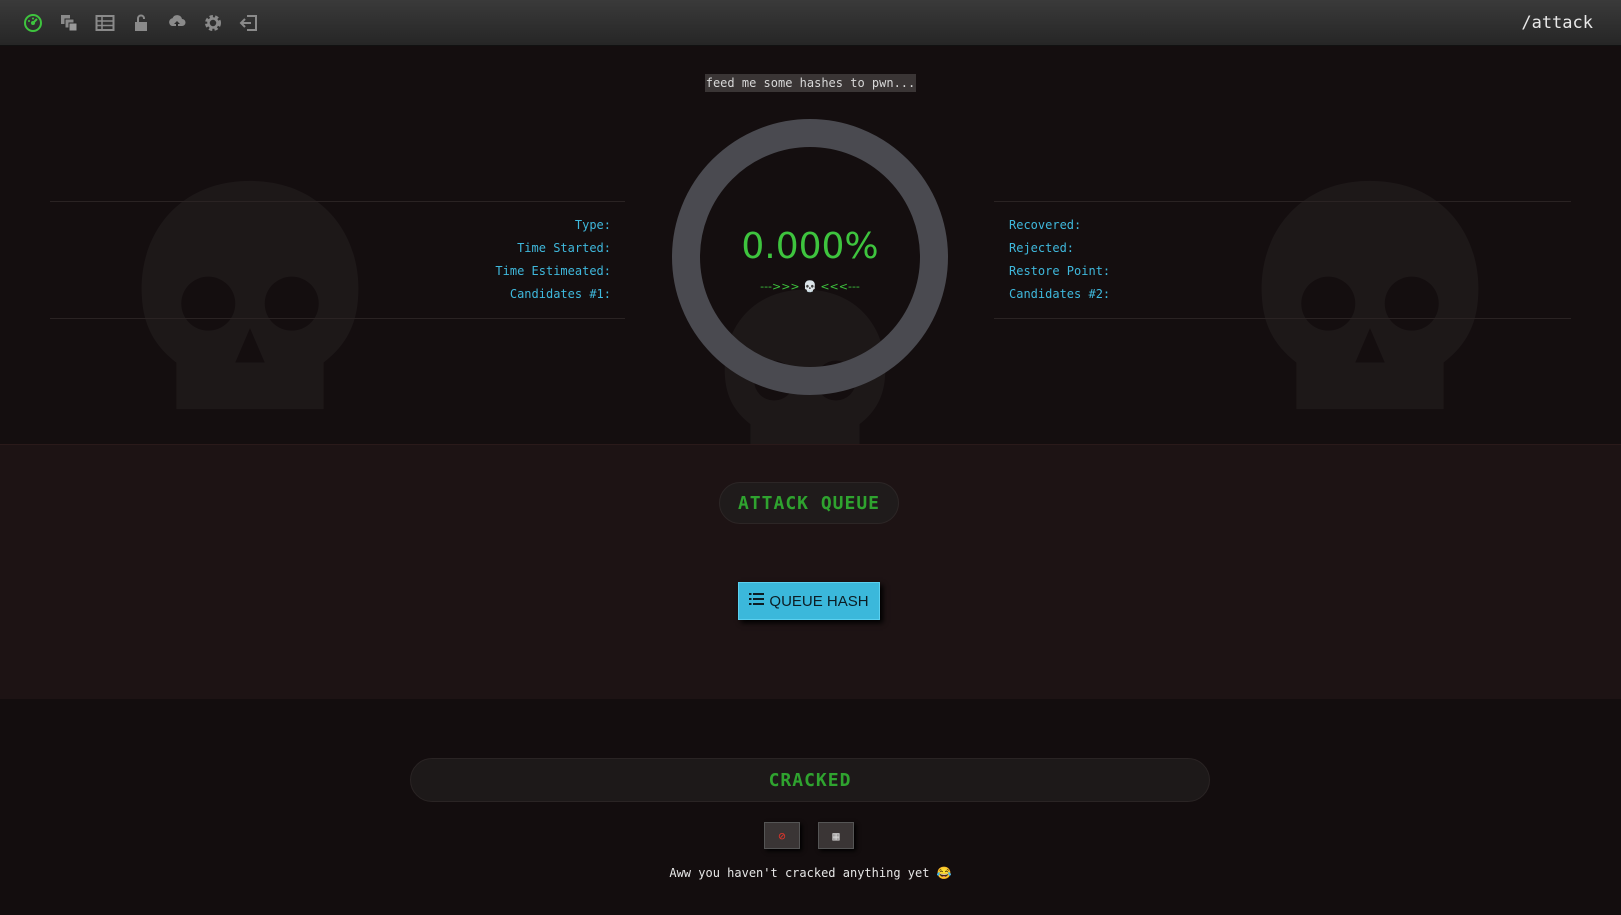  I want to click on grid-view-button: ▦, so click(836, 835).